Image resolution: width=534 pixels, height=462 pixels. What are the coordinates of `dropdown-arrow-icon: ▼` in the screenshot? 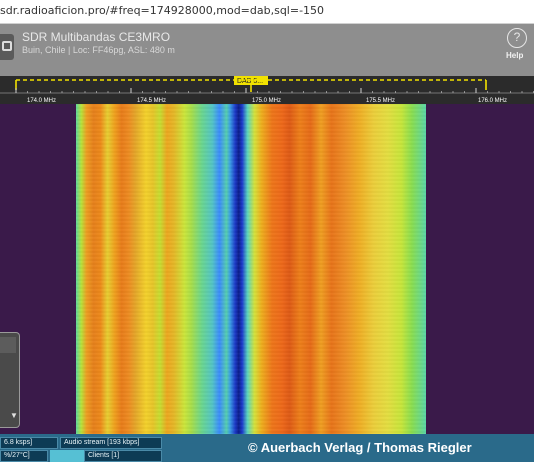 It's located at (14, 415).